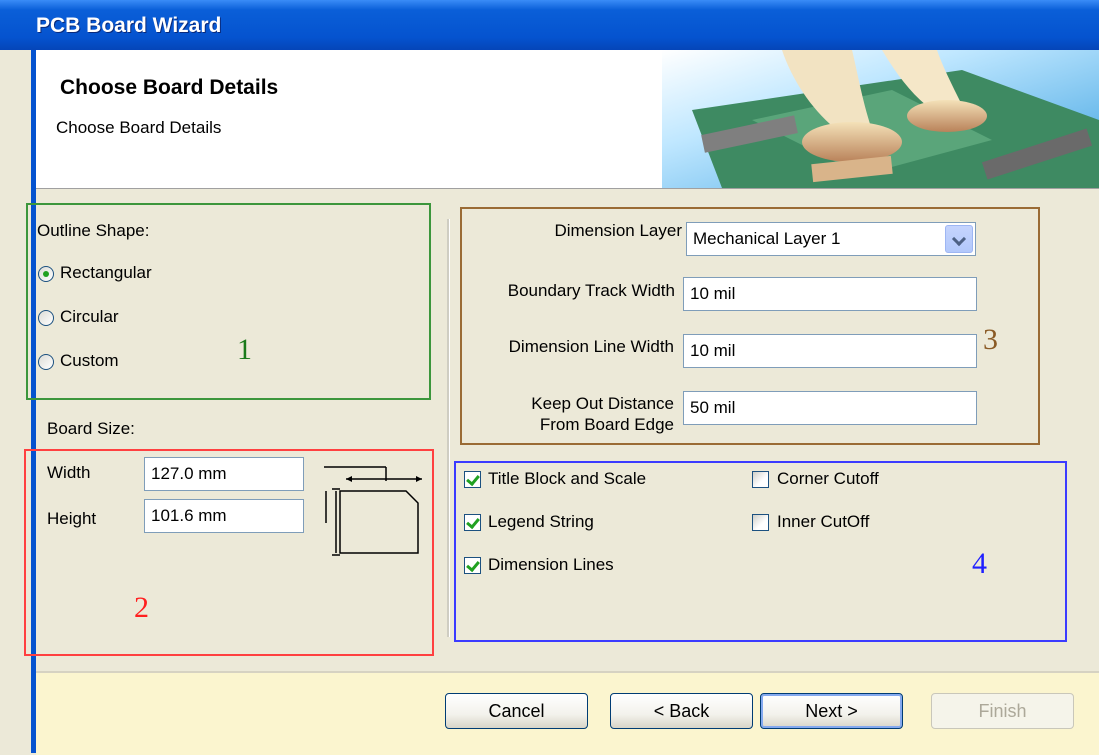 The image size is (1099, 755). I want to click on height-label: Height, so click(72, 518).